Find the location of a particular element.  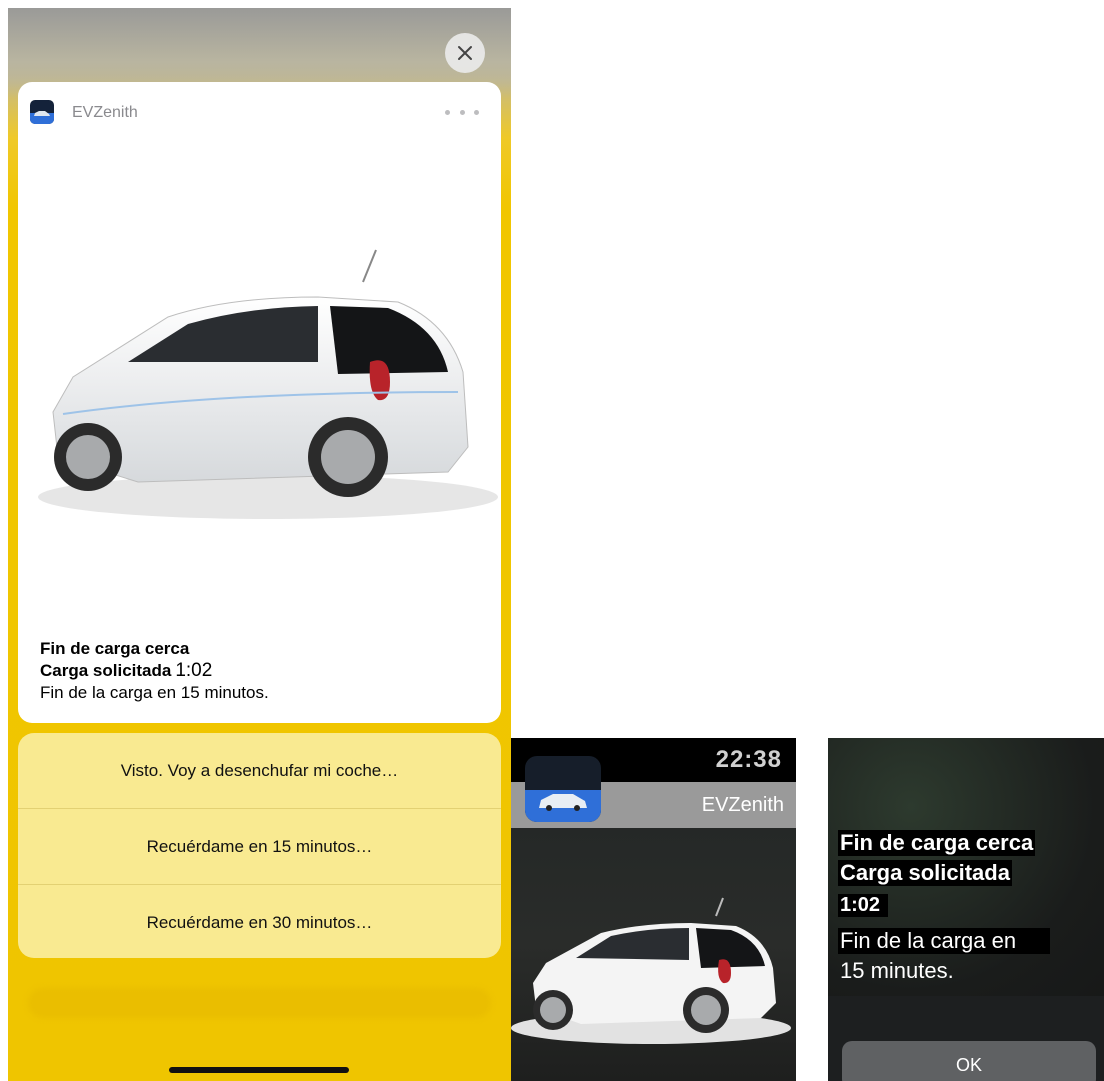

ok-button: OK is located at coordinates (969, 1061).